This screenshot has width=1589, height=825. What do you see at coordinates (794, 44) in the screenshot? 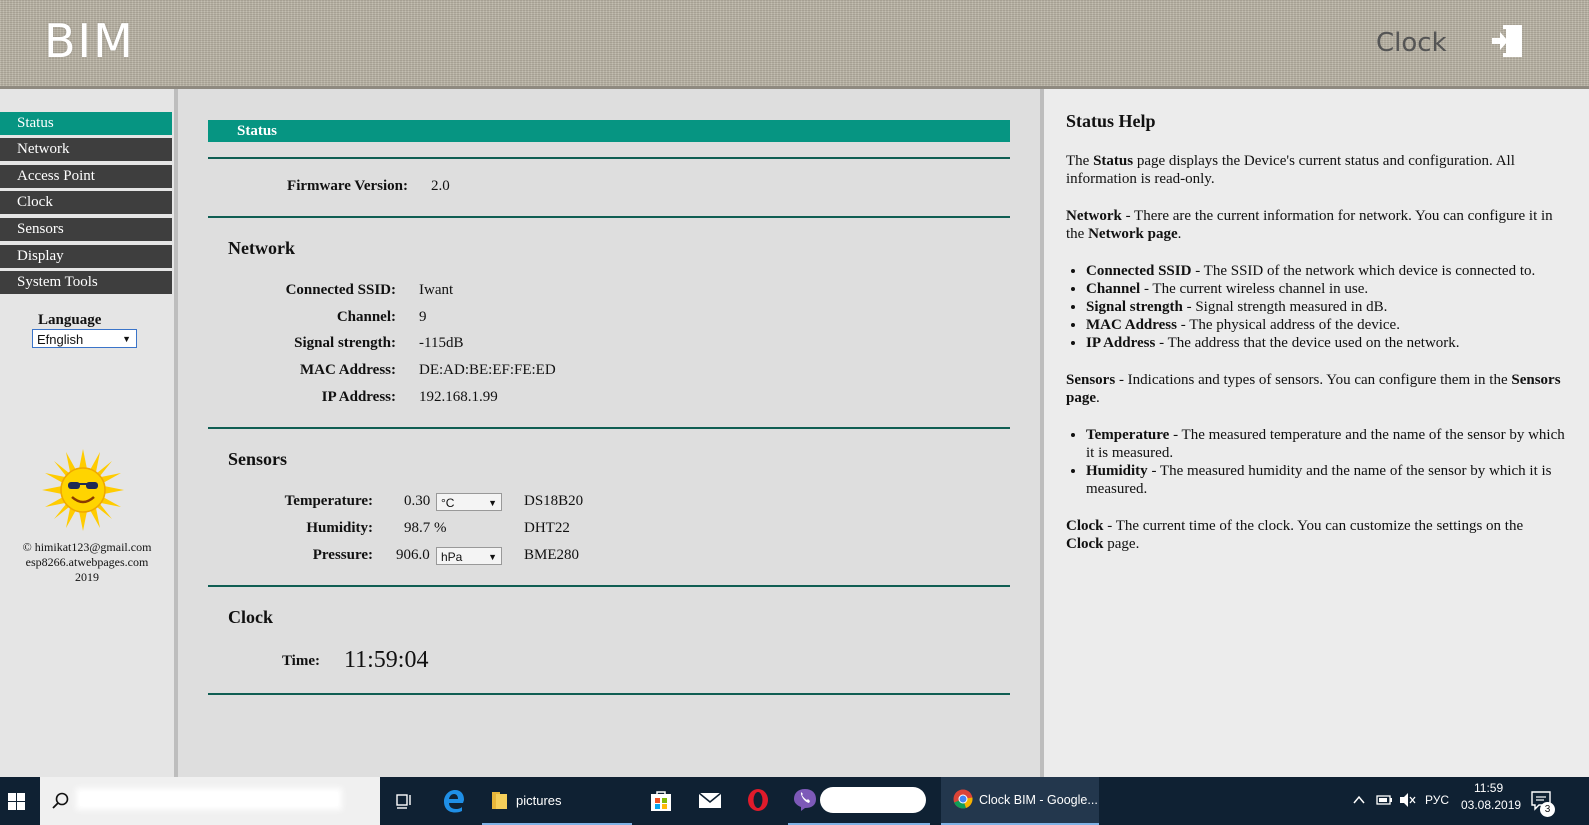
I see `header: BIM Clock` at bounding box center [794, 44].